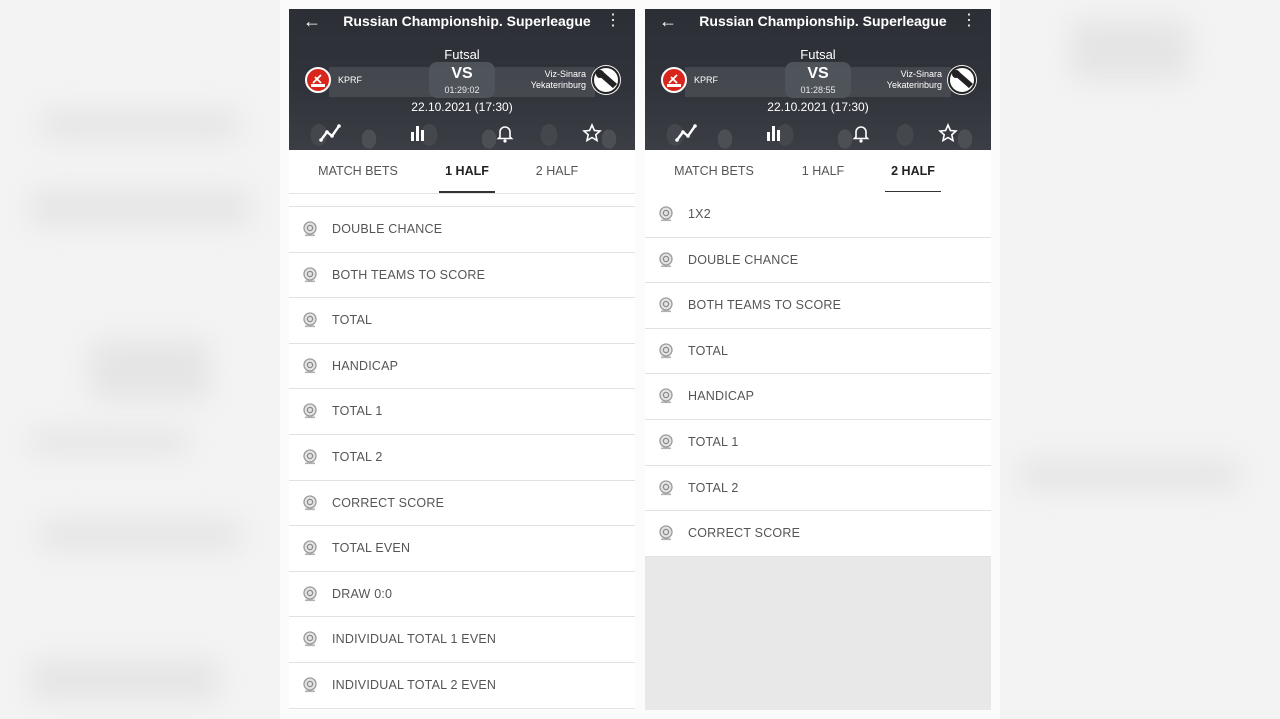 The image size is (1280, 719). I want to click on vs-box: VS 01:29:02, so click(462, 80).